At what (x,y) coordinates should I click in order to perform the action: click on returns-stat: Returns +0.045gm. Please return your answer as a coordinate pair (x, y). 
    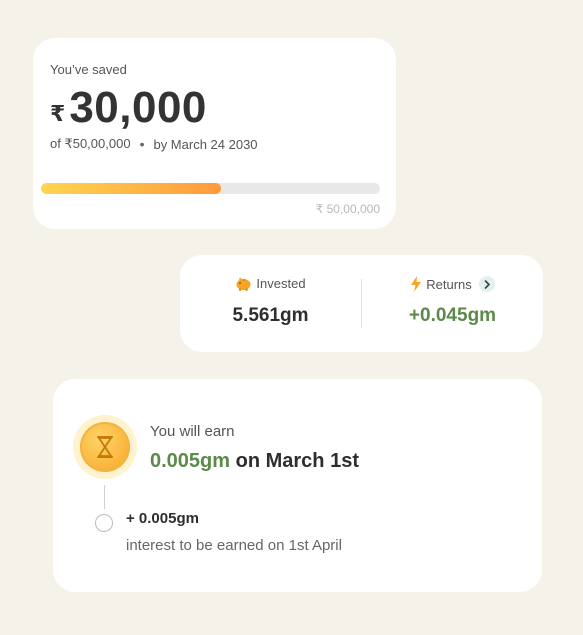
    Looking at the image, I should click on (452, 303).